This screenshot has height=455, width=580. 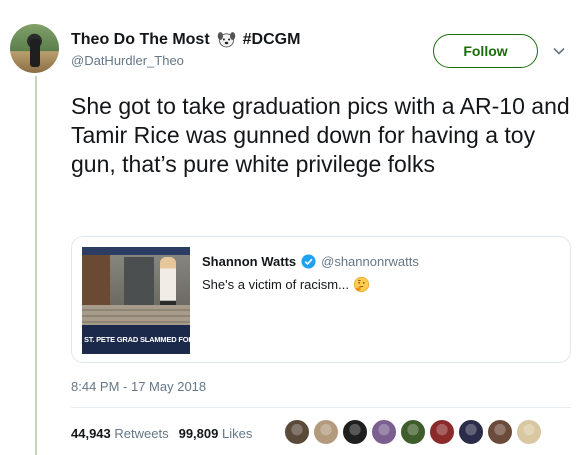 I want to click on likes-label: Likes, so click(x=237, y=433).